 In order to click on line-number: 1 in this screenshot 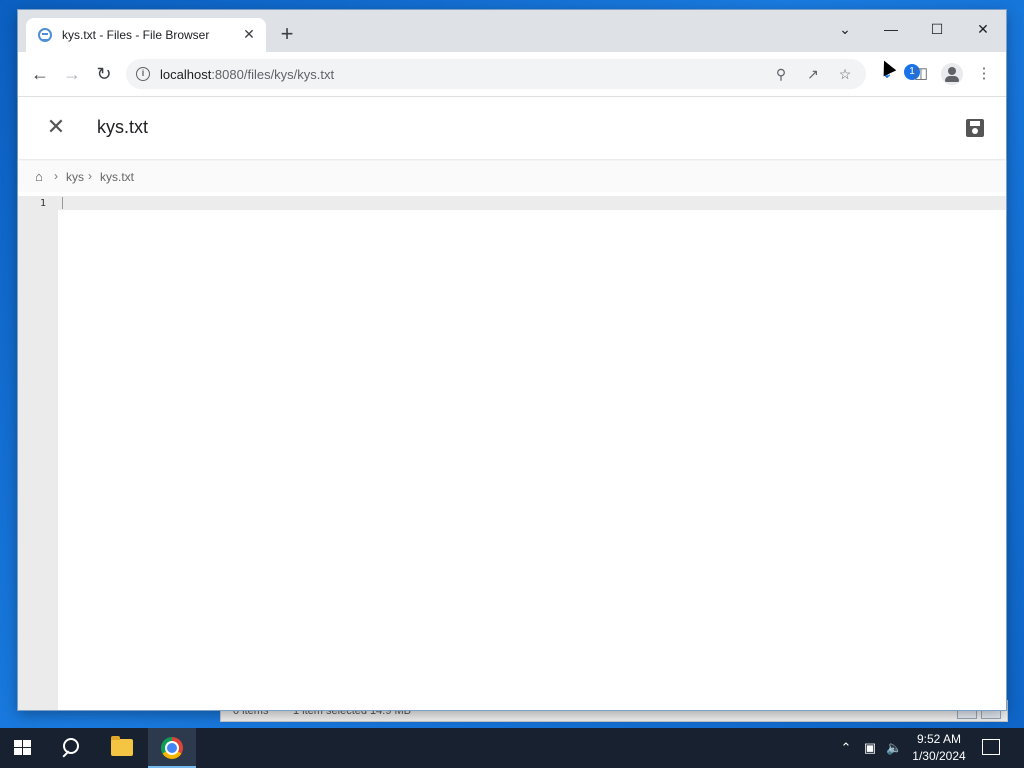, I will do `click(42, 203)`.